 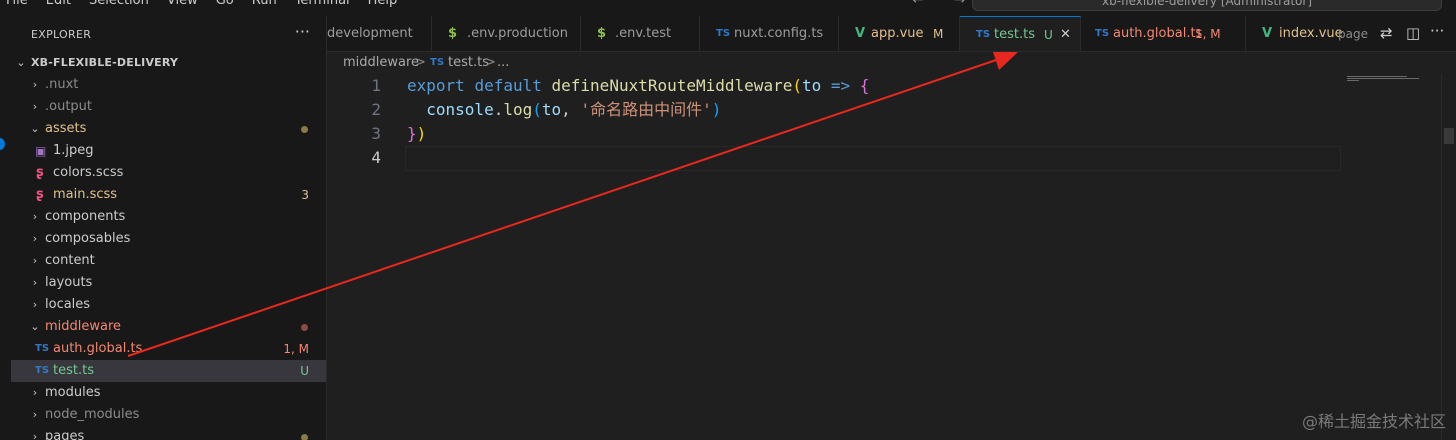 I want to click on command-center: xb-flexible-delivery [Administrator], so click(x=1207, y=5).